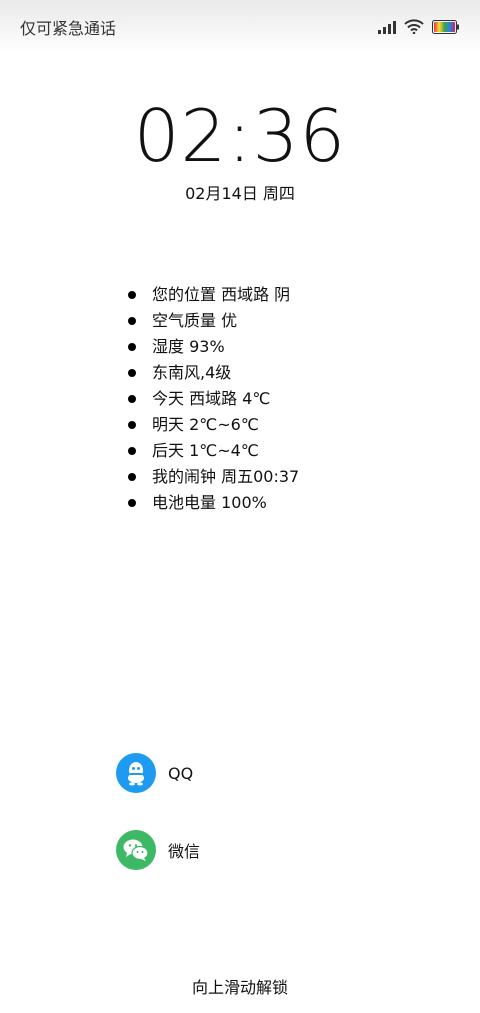 This screenshot has height=1013, width=480. I want to click on emergency-call-status: 仅可紧急通话, so click(68, 28).